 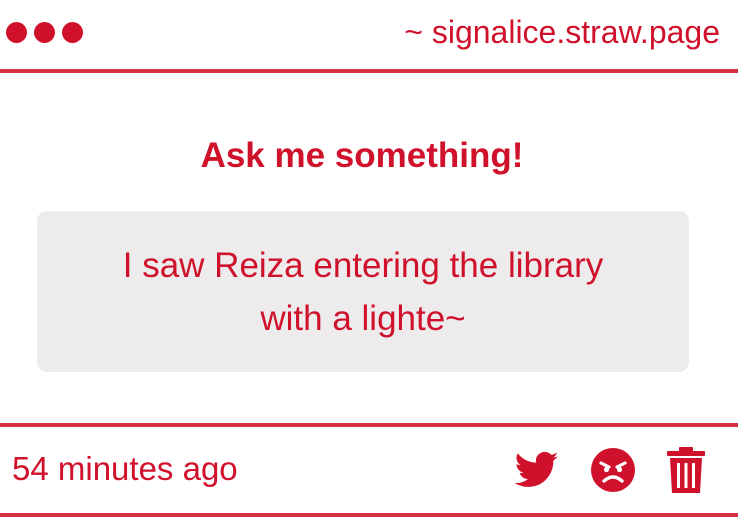 I want to click on window-dots, so click(x=44, y=32).